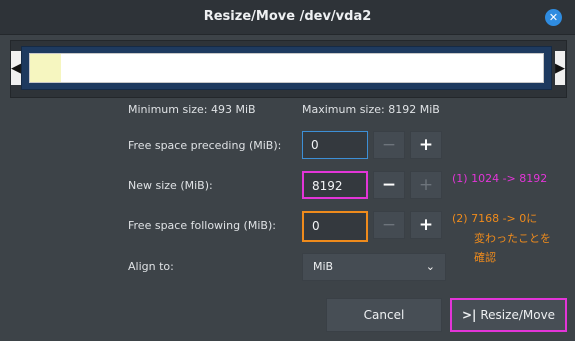 The width and height of the screenshot is (575, 341). I want to click on free-space-preceding-label: Free space preceding (MiB):, so click(205, 145).